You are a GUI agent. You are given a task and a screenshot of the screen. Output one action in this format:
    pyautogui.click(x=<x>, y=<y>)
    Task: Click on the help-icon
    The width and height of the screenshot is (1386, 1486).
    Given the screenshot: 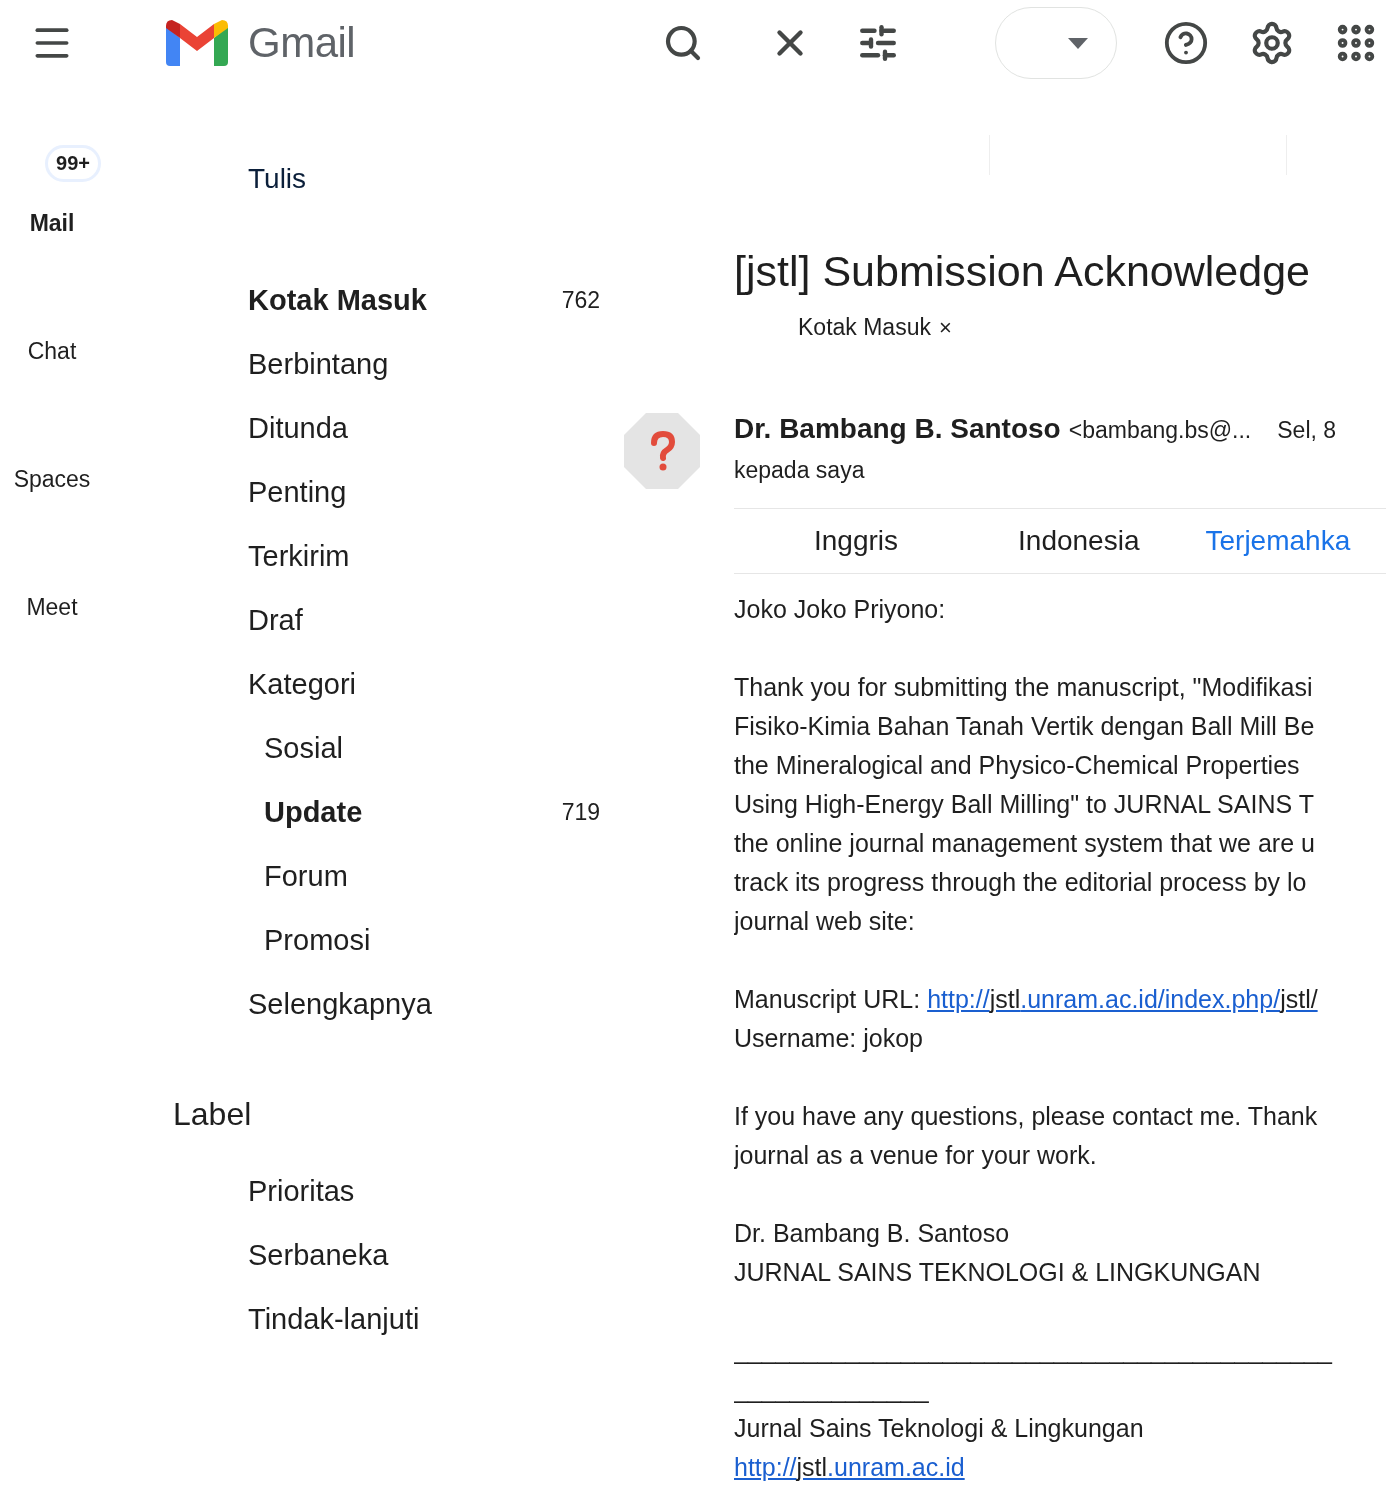 What is the action you would take?
    pyautogui.click(x=1186, y=43)
    